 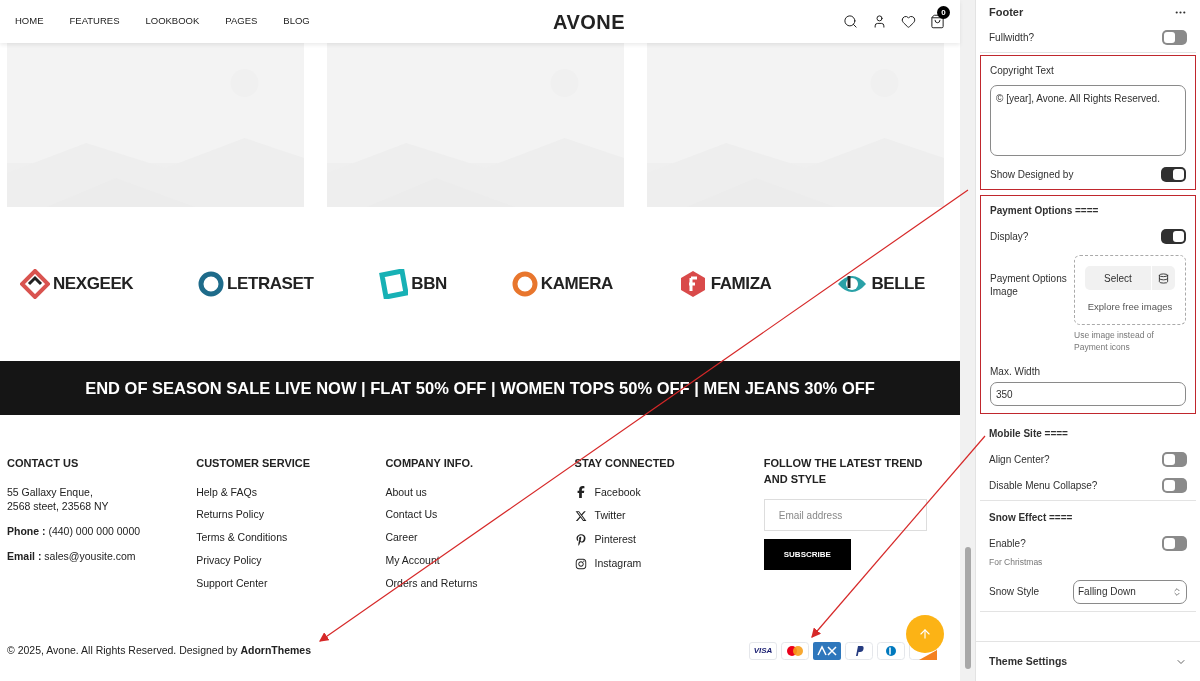 What do you see at coordinates (937, 21) in the screenshot?
I see `bag-icon` at bounding box center [937, 21].